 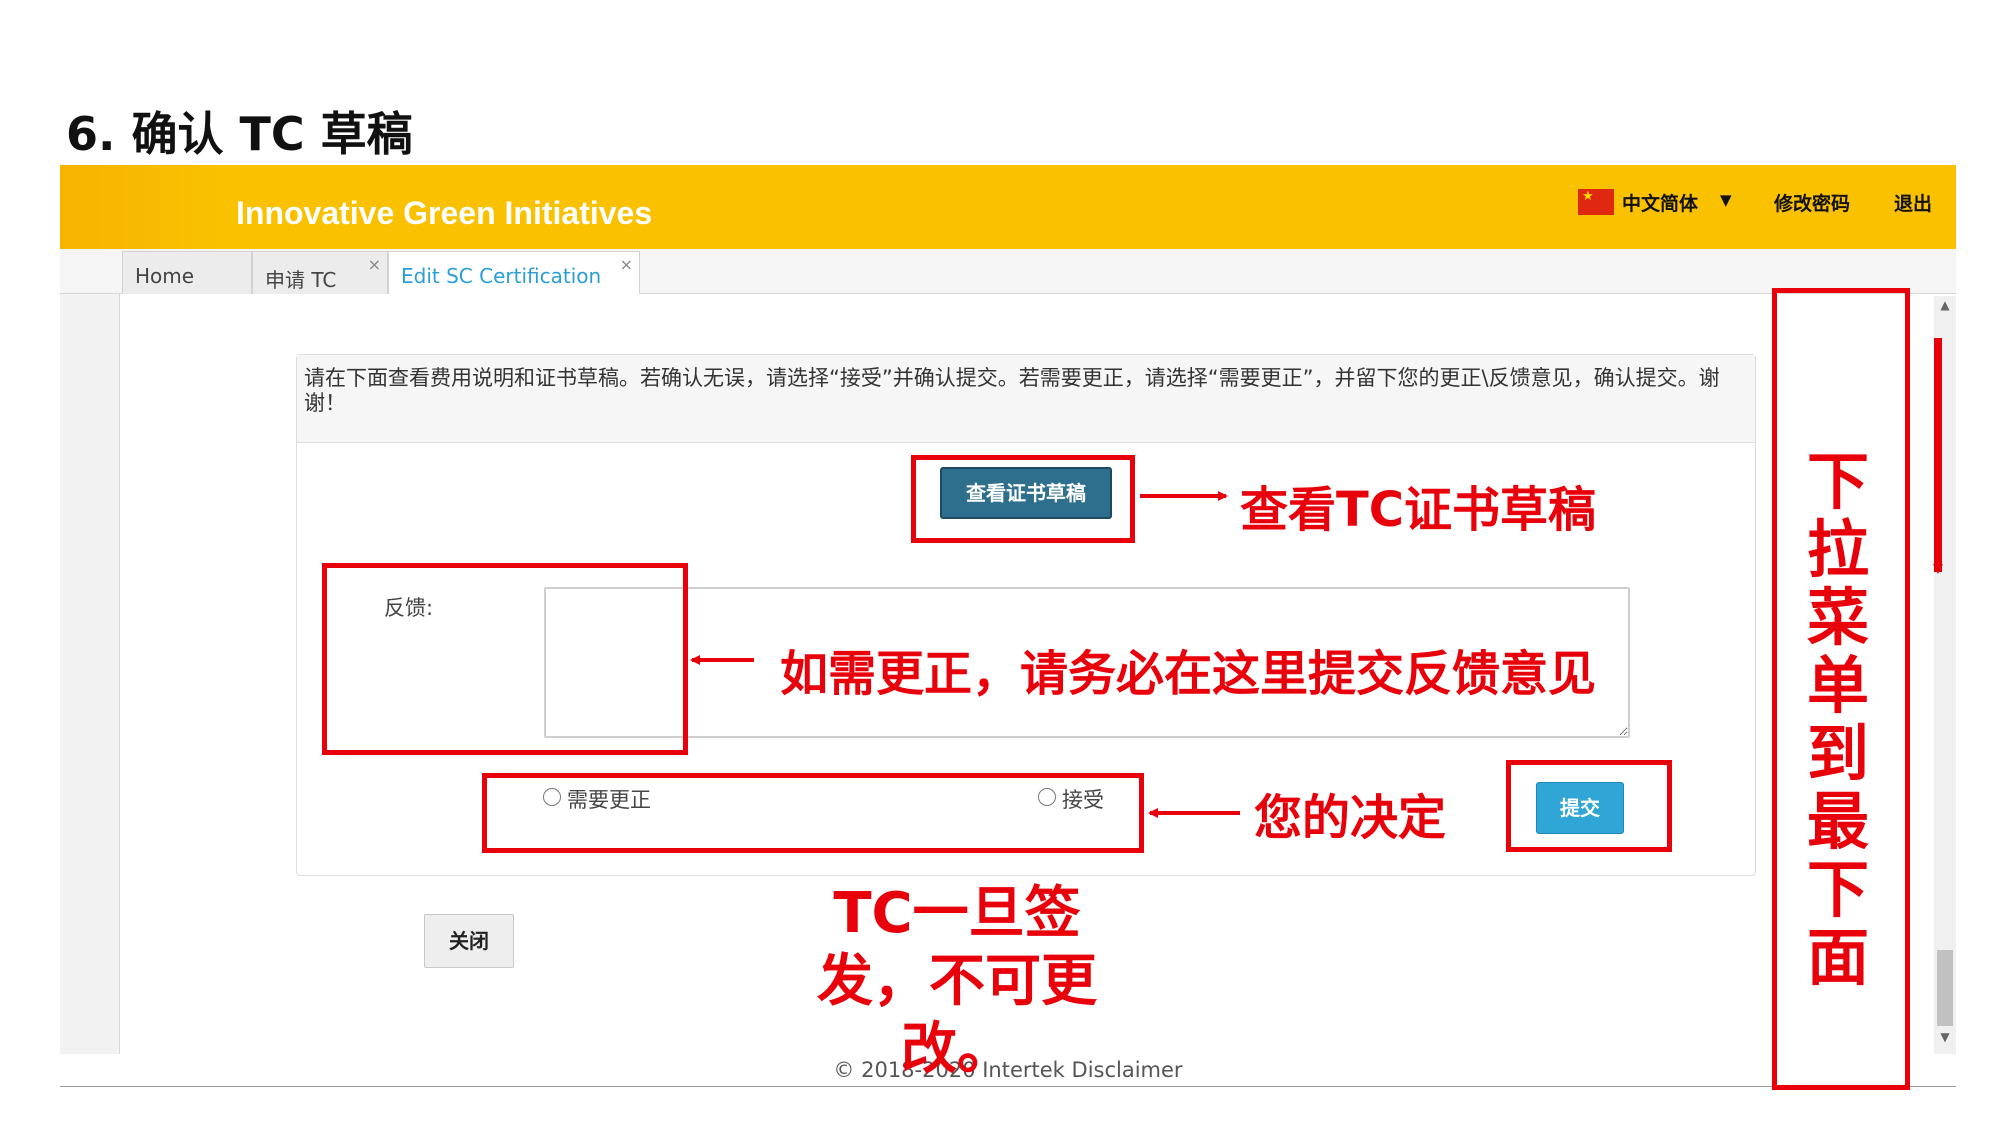 What do you see at coordinates (957, 981) in the screenshot?
I see `annotation-issued-note: TC一旦签发，不可更改。` at bounding box center [957, 981].